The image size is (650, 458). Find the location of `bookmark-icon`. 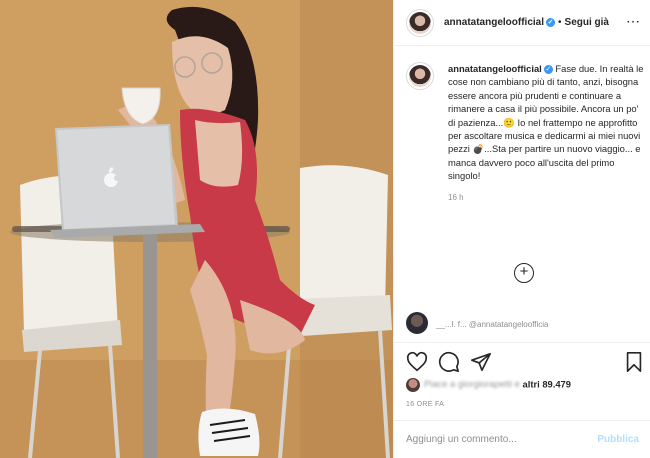

bookmark-icon is located at coordinates (634, 362).